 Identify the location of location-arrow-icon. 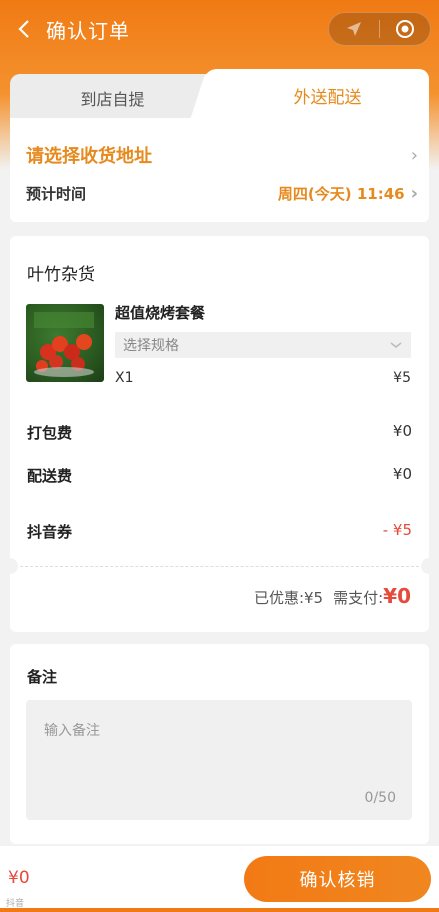
(354, 29).